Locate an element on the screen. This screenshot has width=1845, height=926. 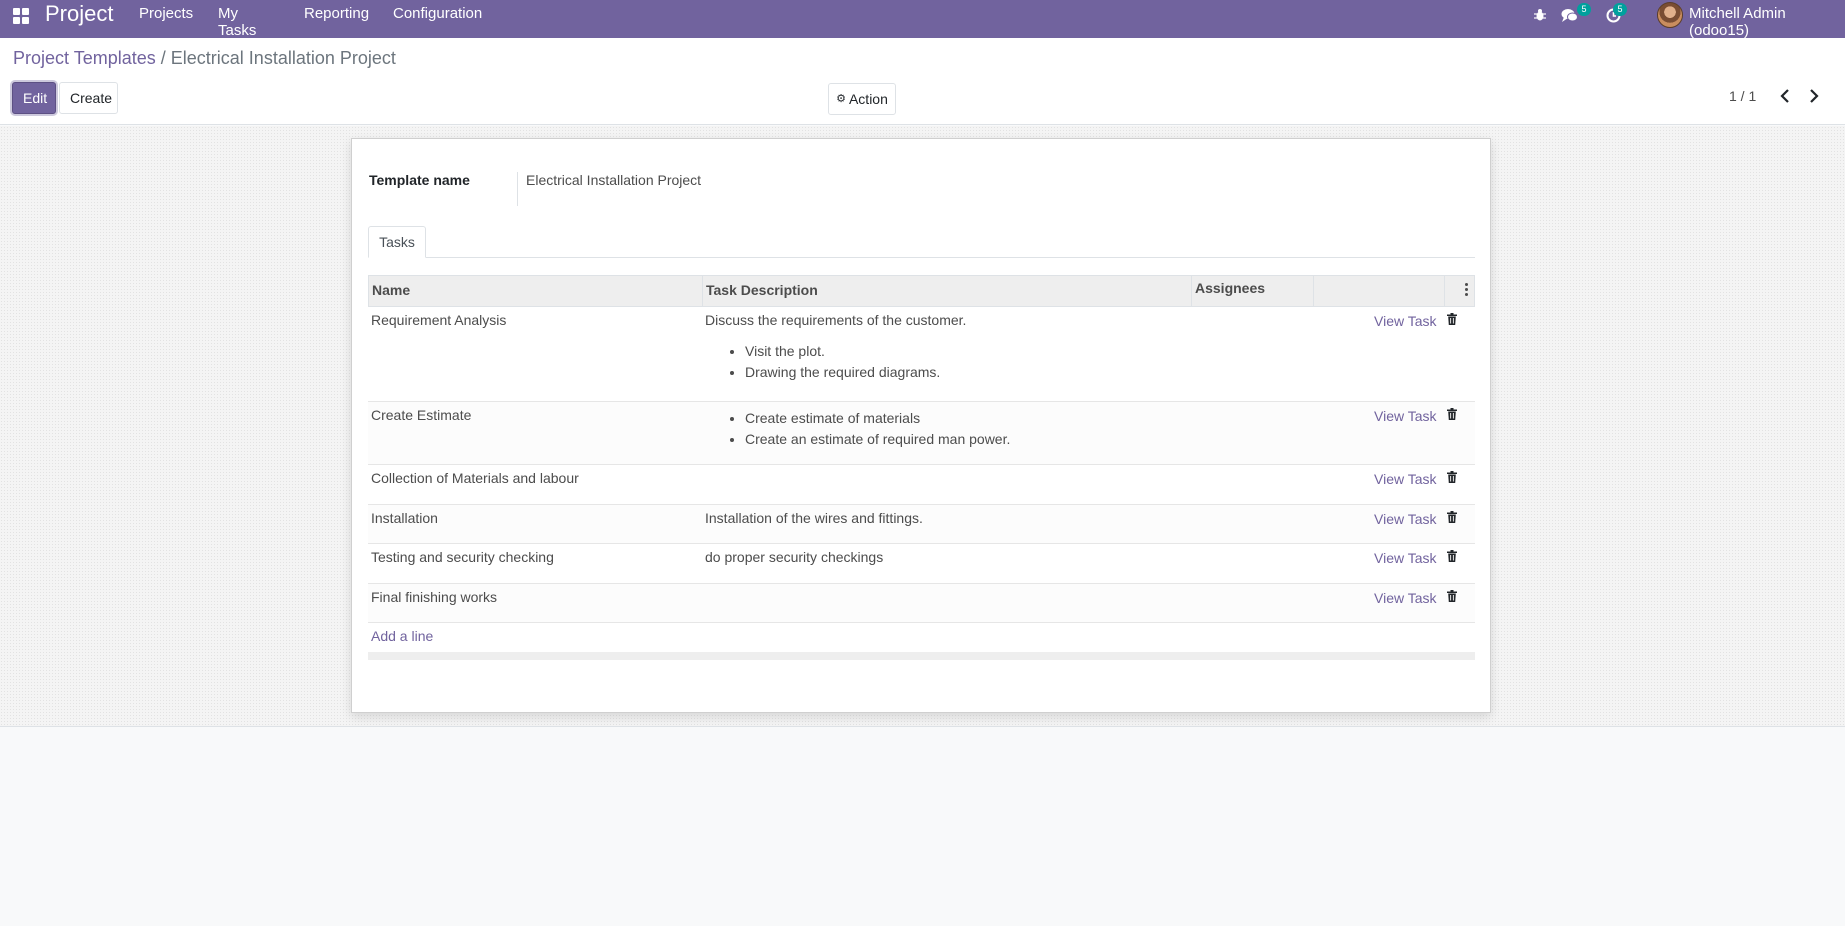
user-avatar is located at coordinates (1670, 15).